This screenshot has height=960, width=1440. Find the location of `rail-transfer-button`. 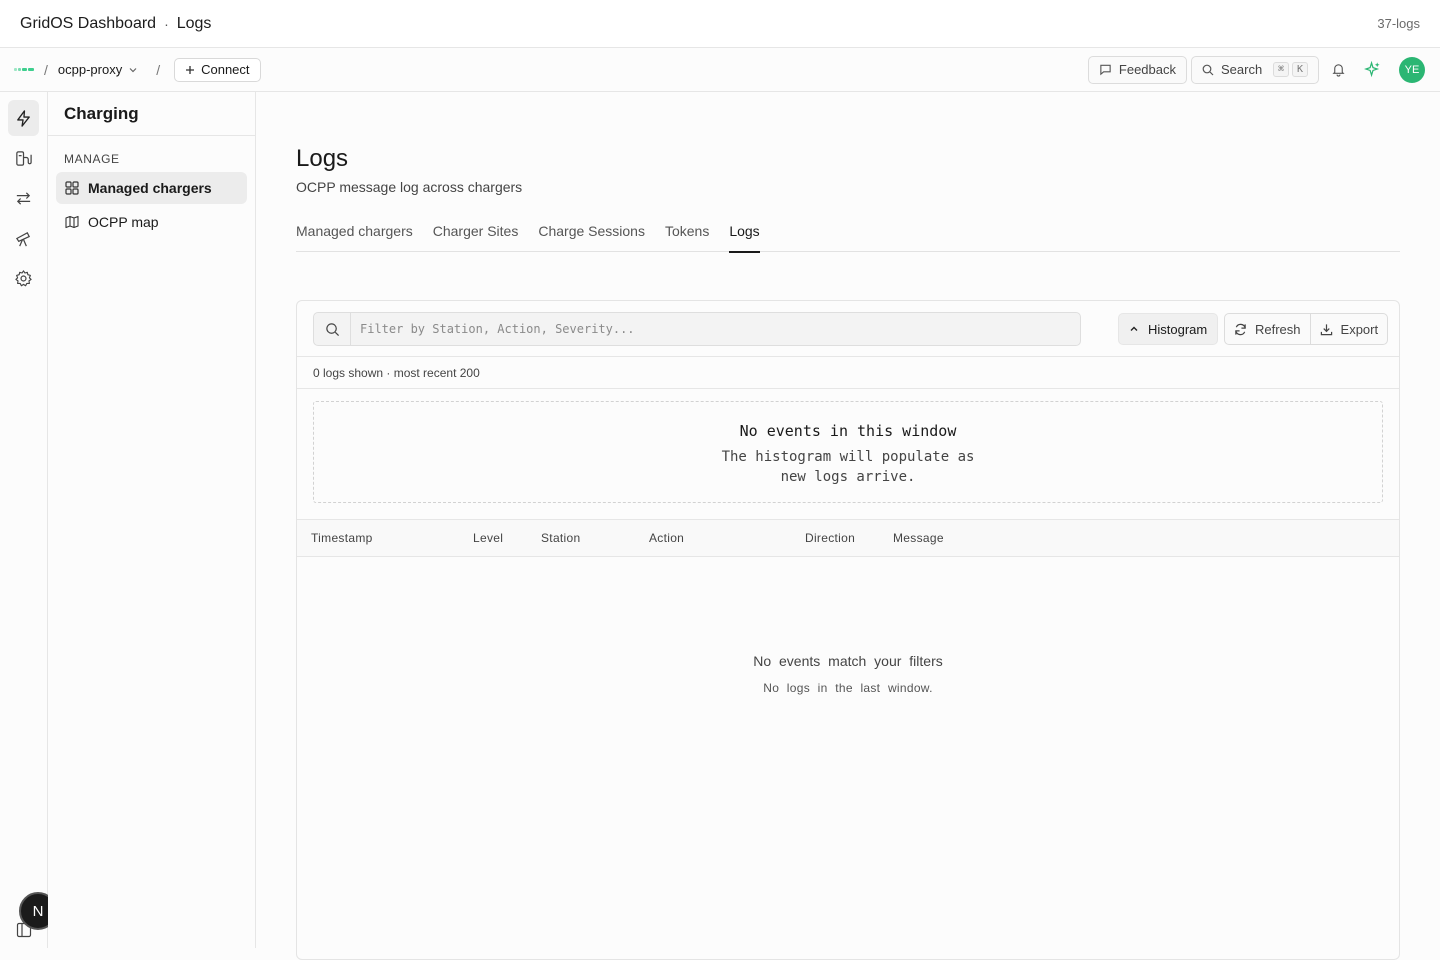

rail-transfer-button is located at coordinates (23, 198).